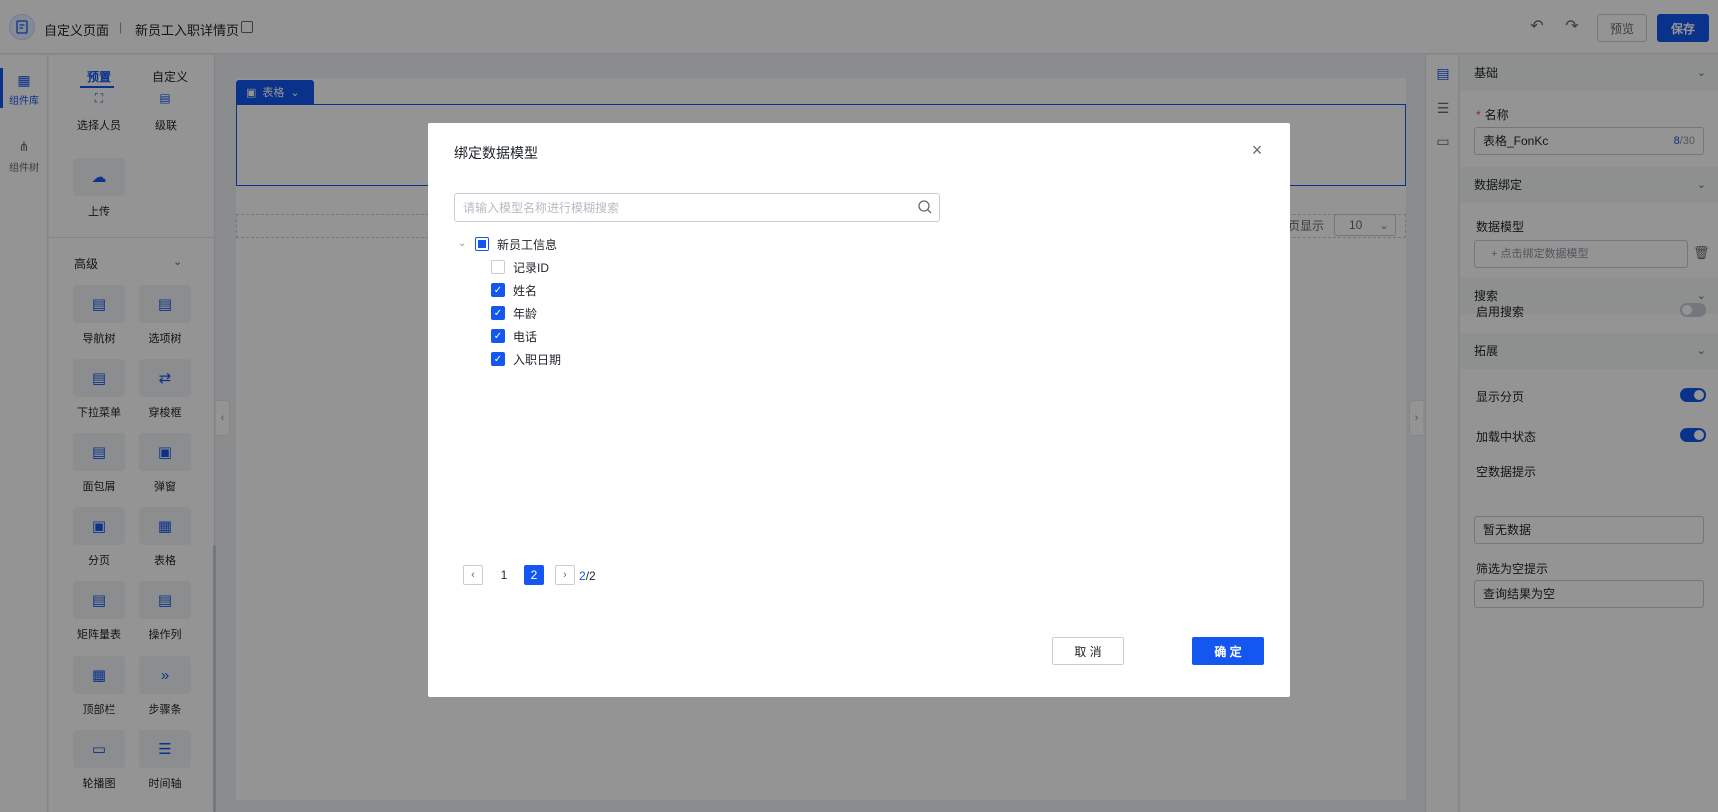 This screenshot has height=812, width=1718. What do you see at coordinates (531, 267) in the screenshot?
I see `field-label: 记录ID` at bounding box center [531, 267].